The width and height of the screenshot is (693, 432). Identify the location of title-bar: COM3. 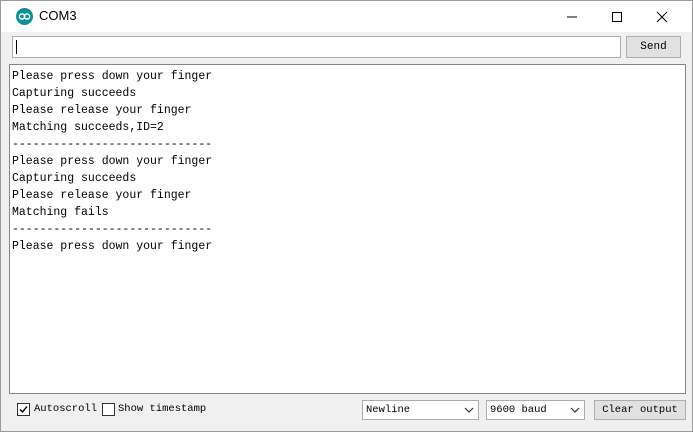
(346, 16).